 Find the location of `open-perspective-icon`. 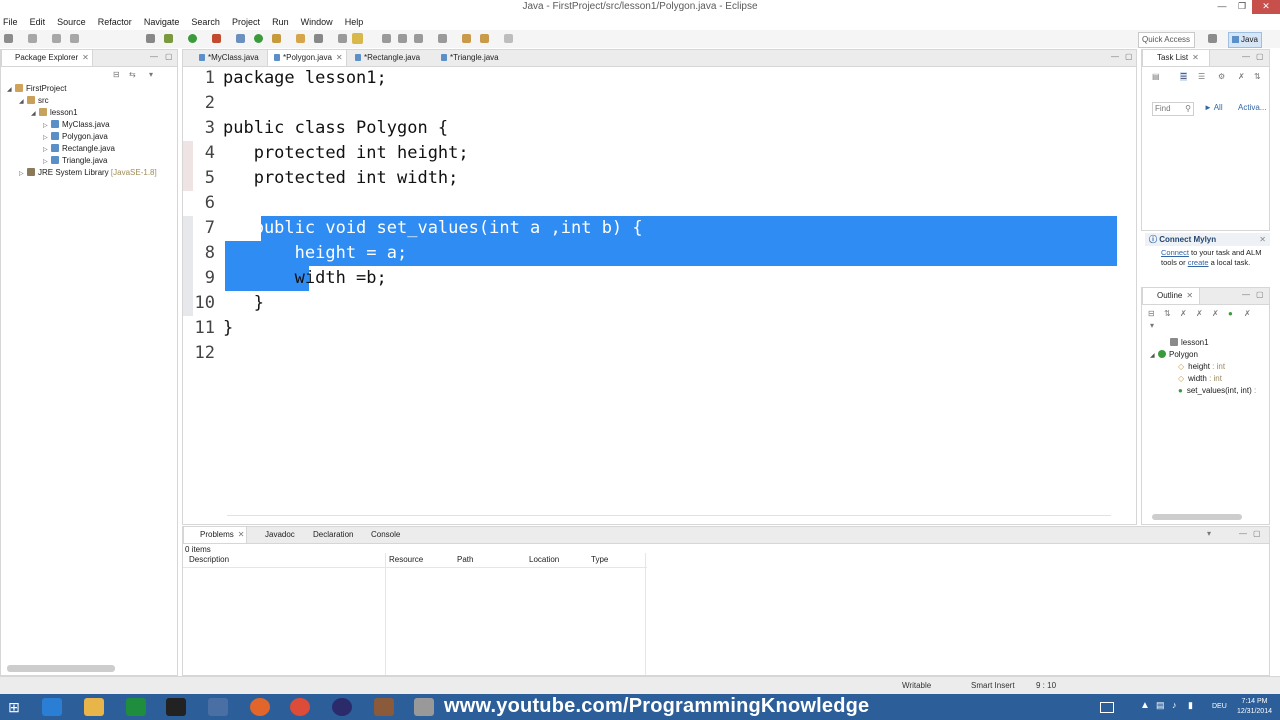

open-perspective-icon is located at coordinates (1212, 38).